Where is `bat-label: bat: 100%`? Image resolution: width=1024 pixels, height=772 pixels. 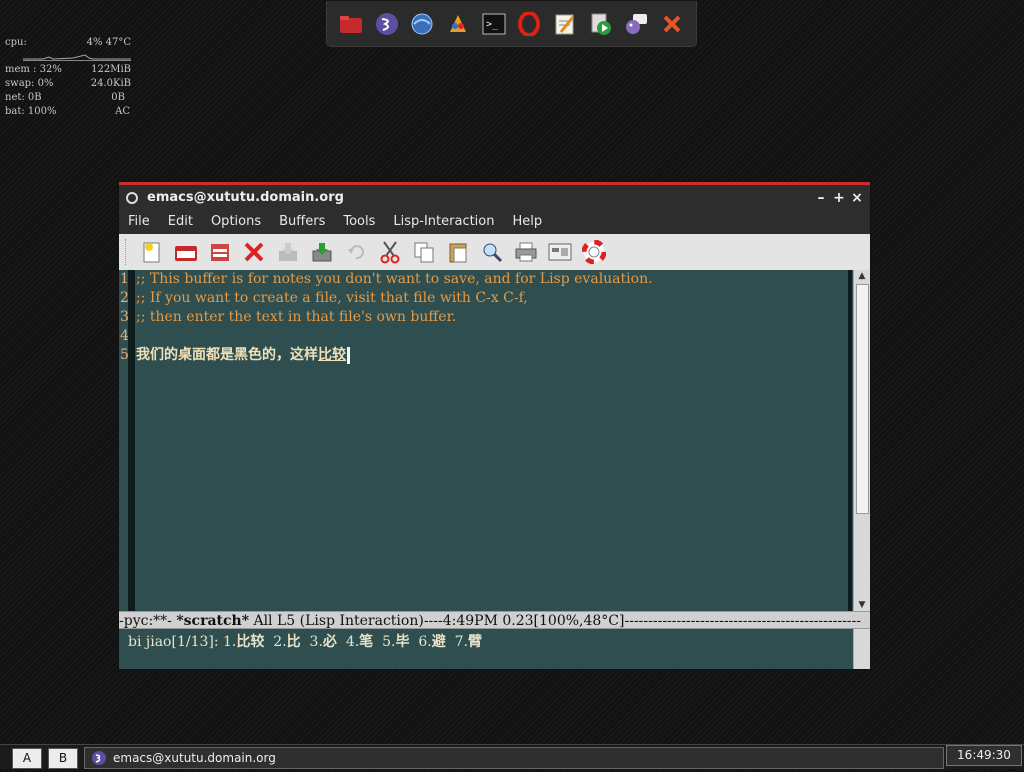 bat-label: bat: 100% is located at coordinates (31, 111).